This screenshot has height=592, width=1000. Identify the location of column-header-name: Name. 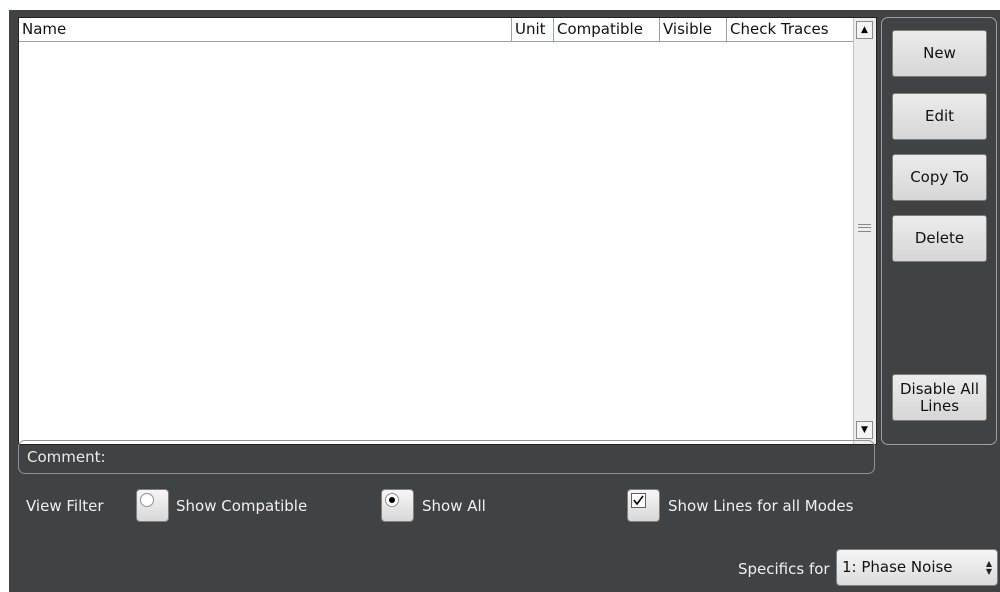
(265, 30).